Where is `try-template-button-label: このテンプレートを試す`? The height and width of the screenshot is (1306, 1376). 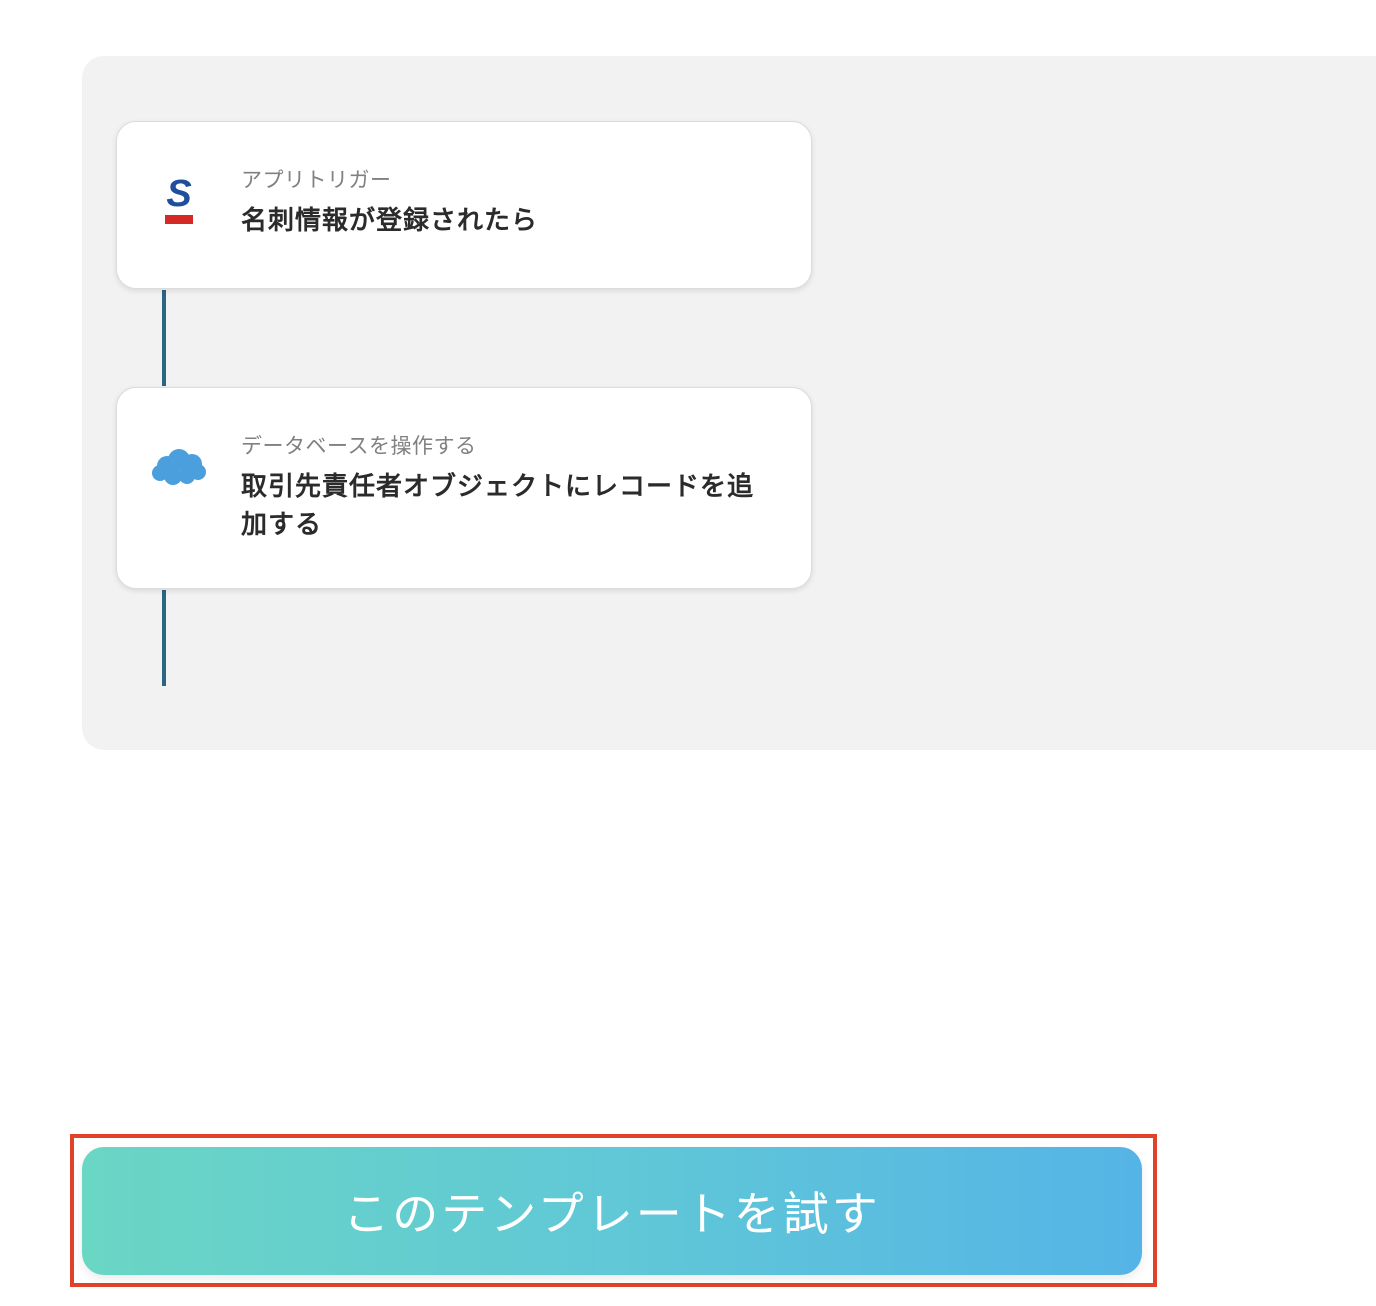
try-template-button-label: このテンプレートを試す is located at coordinates (612, 1214).